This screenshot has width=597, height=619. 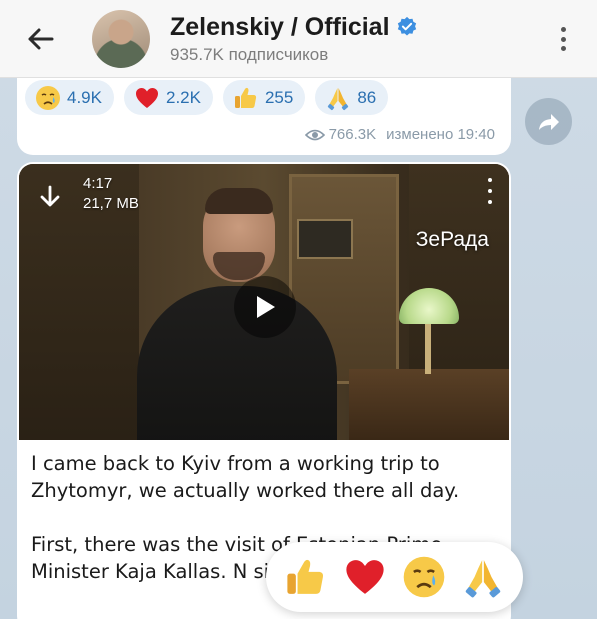 I want to click on reaction-thumbs-up: 255, so click(x=264, y=97).